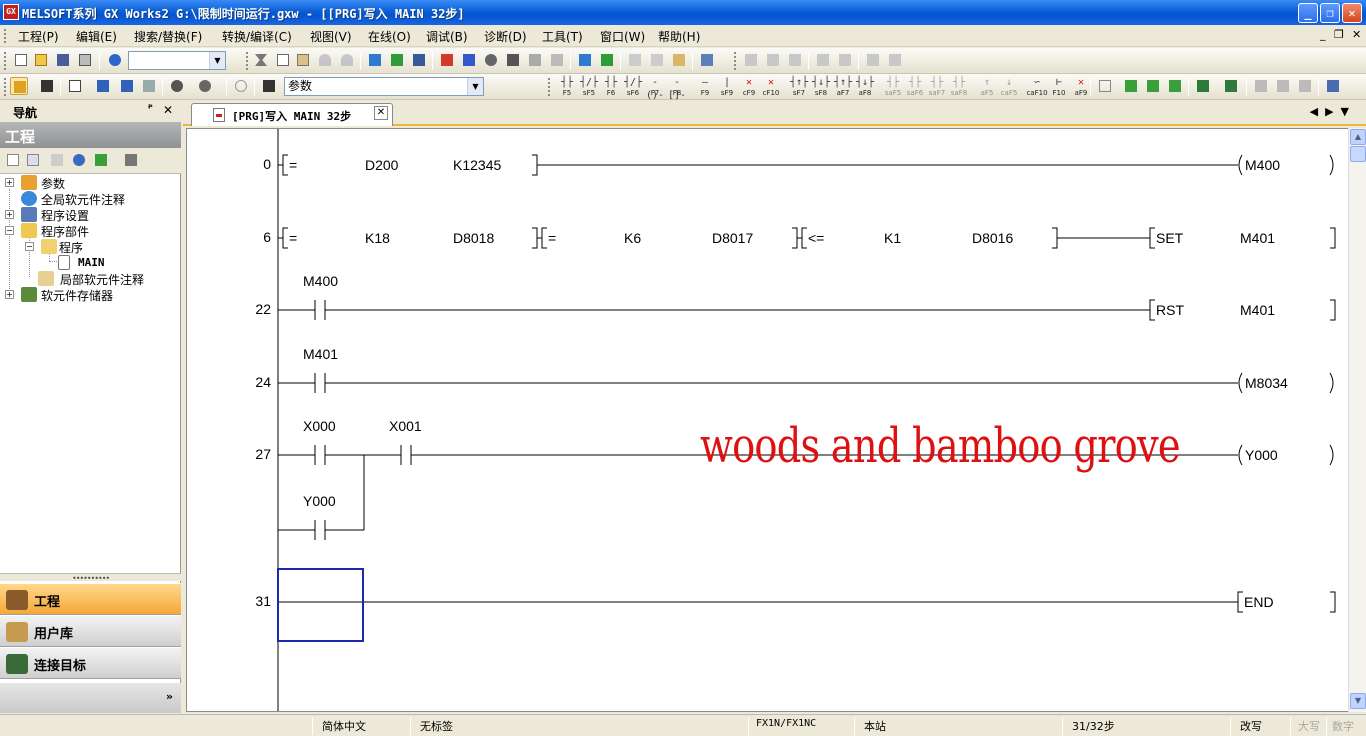 The height and width of the screenshot is (736, 1366). What do you see at coordinates (865, 87) in the screenshot?
I see `ladder-key-af8: ┤↓├ aF8` at bounding box center [865, 87].